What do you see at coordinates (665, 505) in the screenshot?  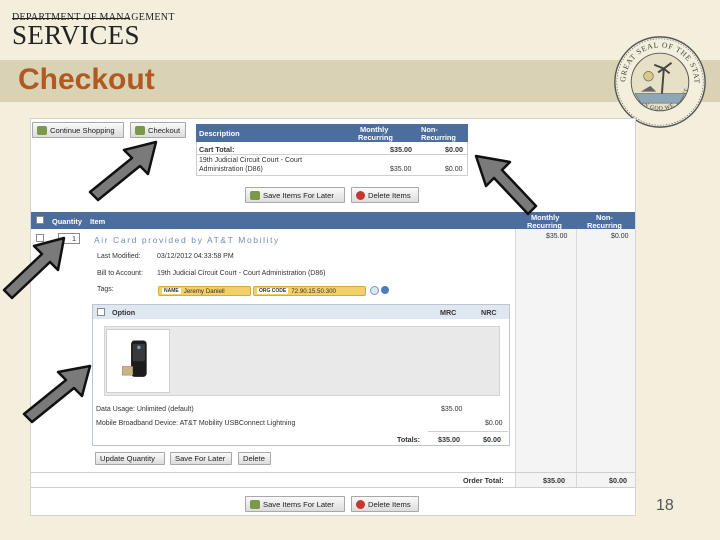 I see `page-number: 18` at bounding box center [665, 505].